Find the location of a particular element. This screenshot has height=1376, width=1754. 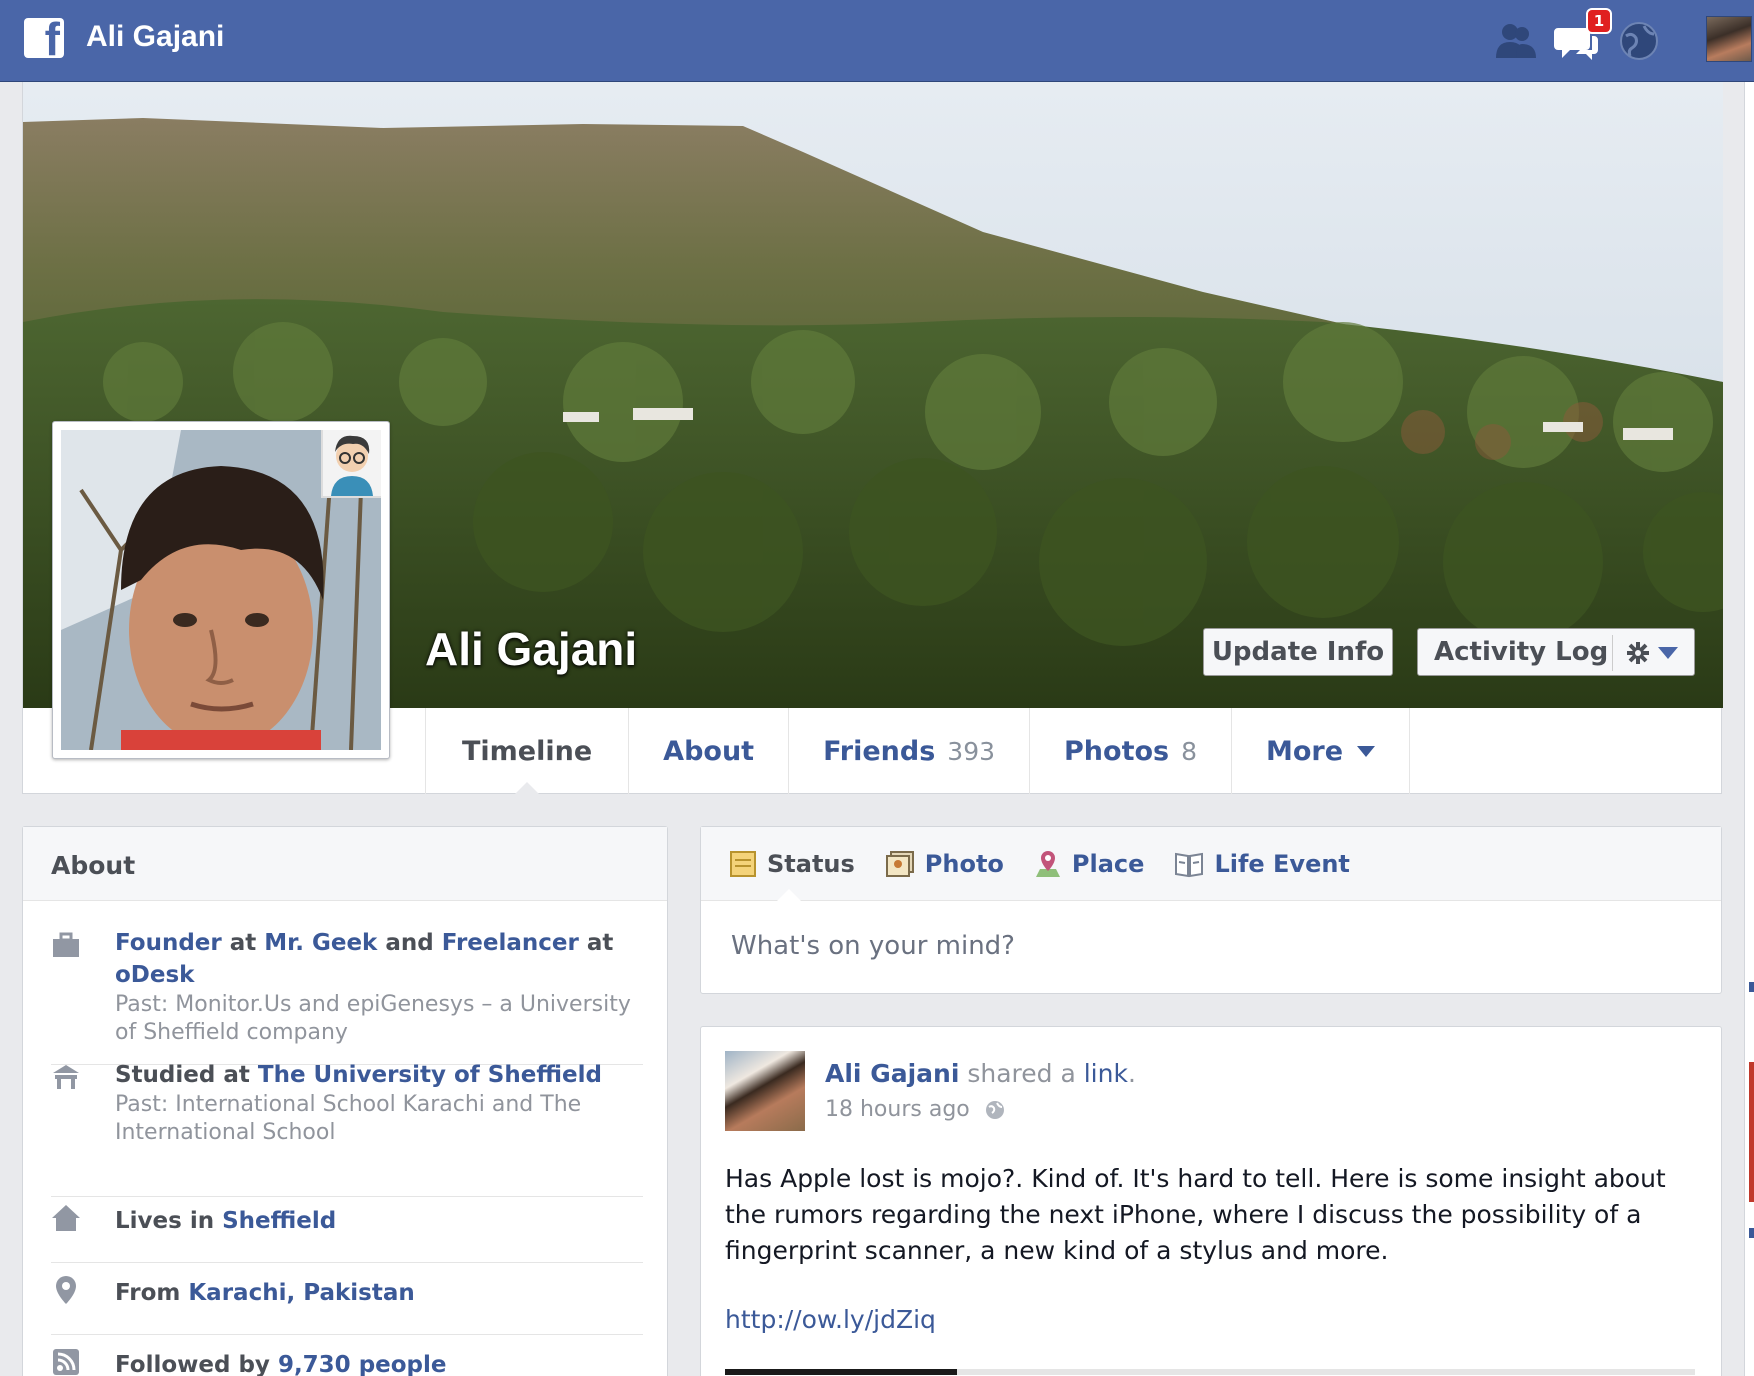

about-heading: About is located at coordinates (345, 864).